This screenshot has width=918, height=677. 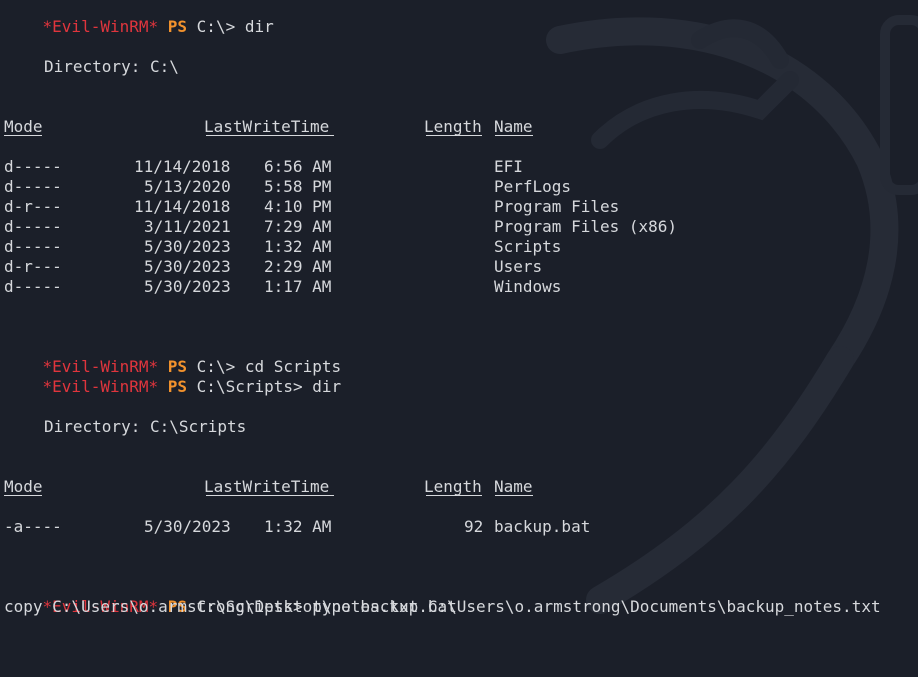 I want to click on row-date: 5/13/2020, so click(x=187, y=186).